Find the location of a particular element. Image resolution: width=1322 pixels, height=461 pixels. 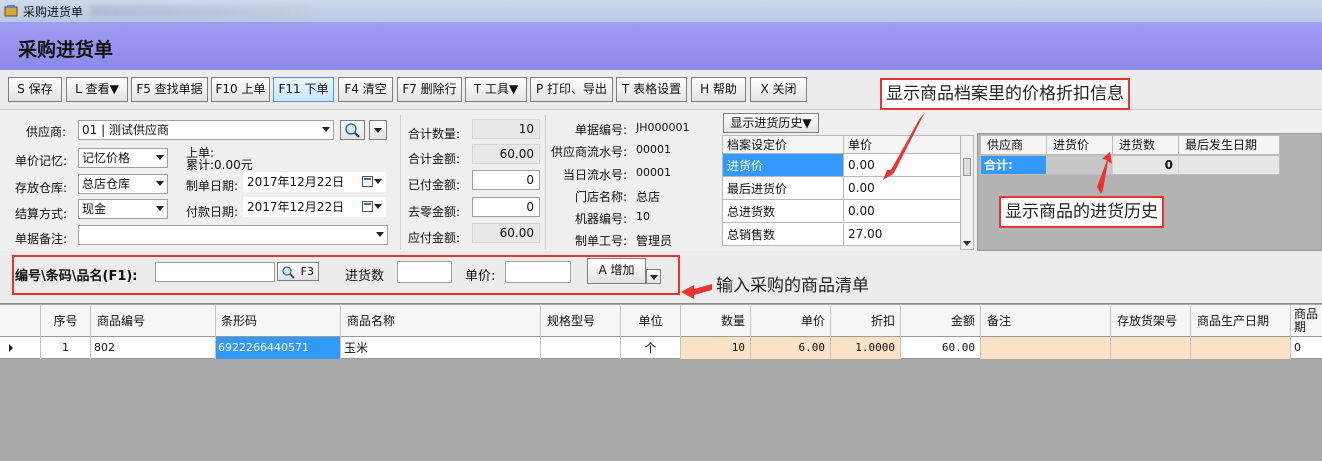

annotation-arrows is located at coordinates (896, 206).